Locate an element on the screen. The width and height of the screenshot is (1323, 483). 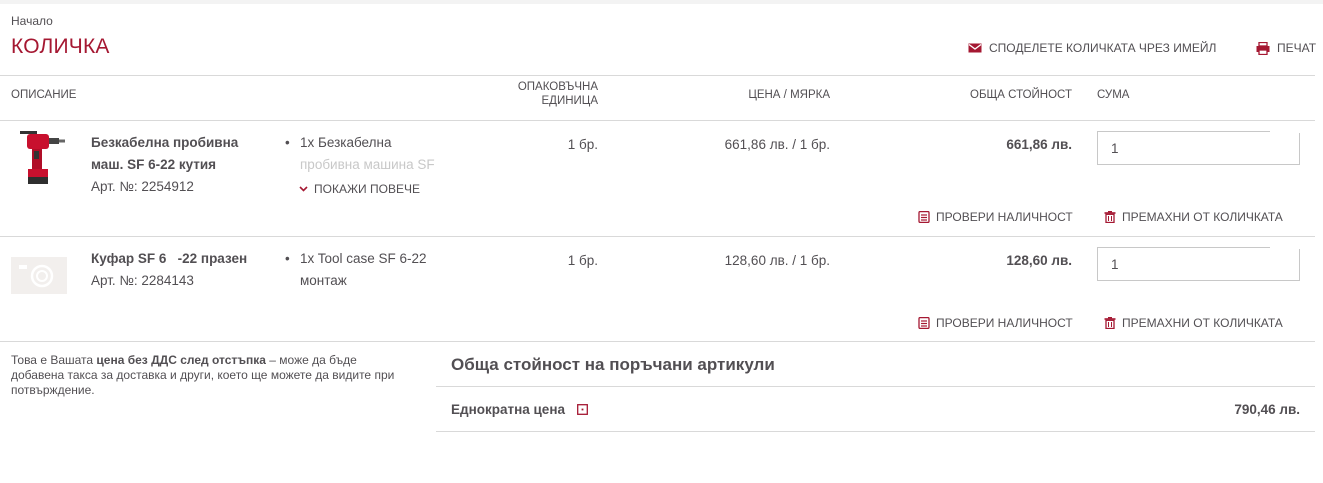
show-more-button: ПОКАЖИ ПОВЕЧЕ is located at coordinates (359, 189).